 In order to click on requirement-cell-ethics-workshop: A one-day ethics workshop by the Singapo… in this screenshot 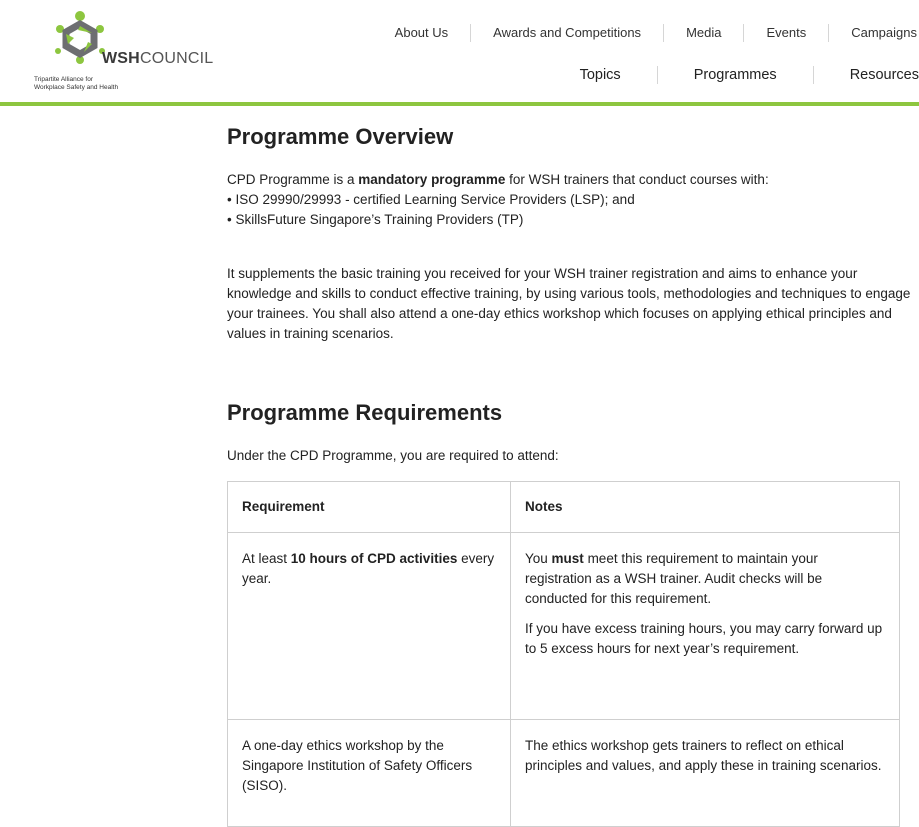, I will do `click(369, 773)`.